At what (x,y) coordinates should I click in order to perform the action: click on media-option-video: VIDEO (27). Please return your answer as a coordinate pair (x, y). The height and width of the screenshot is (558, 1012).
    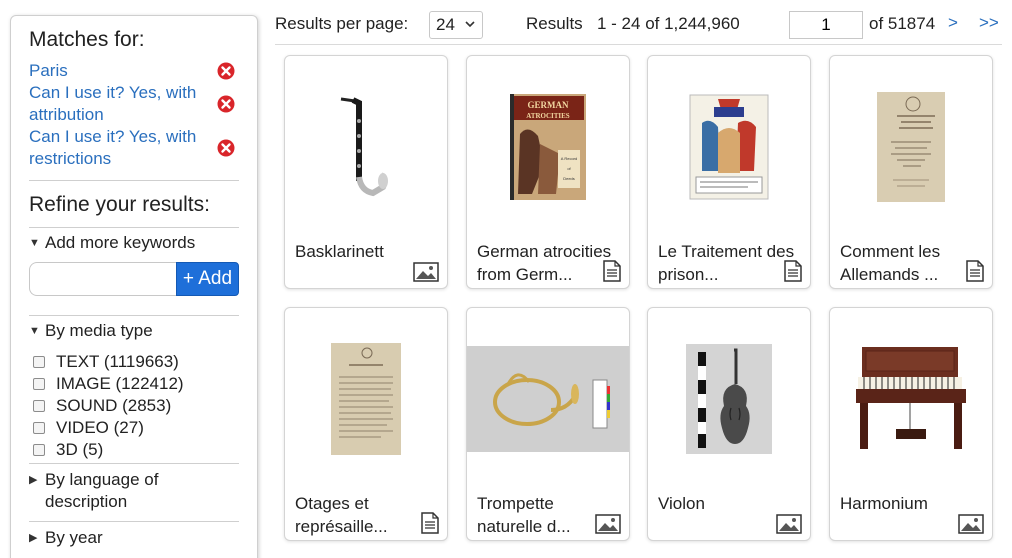
    Looking at the image, I should click on (134, 428).